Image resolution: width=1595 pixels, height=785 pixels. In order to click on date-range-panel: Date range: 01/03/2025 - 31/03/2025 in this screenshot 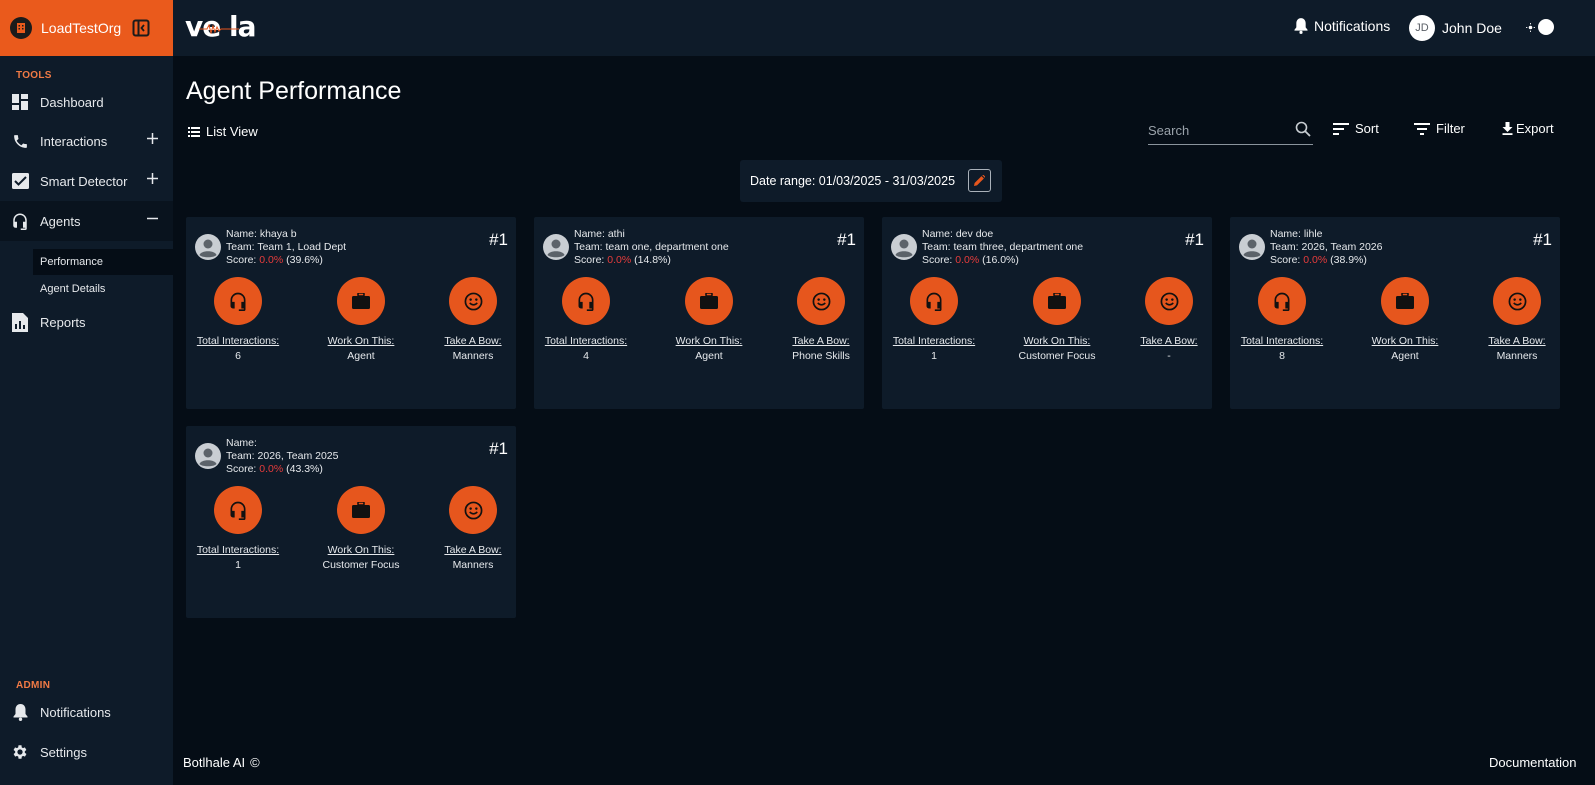, I will do `click(871, 181)`.